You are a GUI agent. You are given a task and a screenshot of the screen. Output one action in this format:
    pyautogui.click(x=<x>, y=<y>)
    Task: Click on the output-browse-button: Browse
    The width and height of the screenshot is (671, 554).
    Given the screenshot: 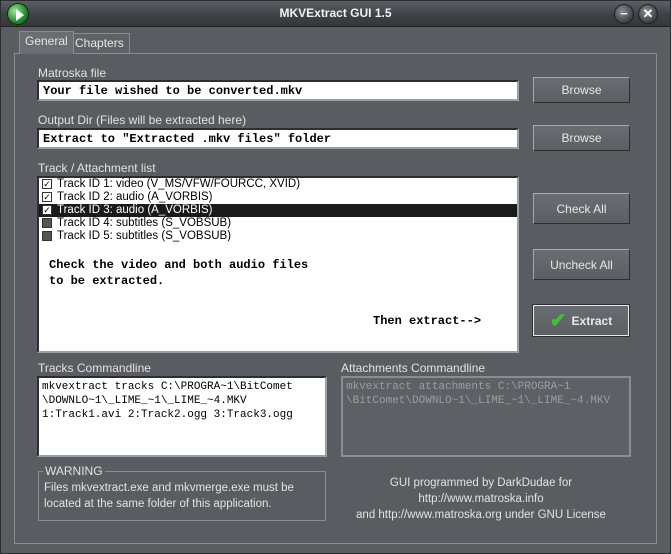 What is the action you would take?
    pyautogui.click(x=581, y=138)
    